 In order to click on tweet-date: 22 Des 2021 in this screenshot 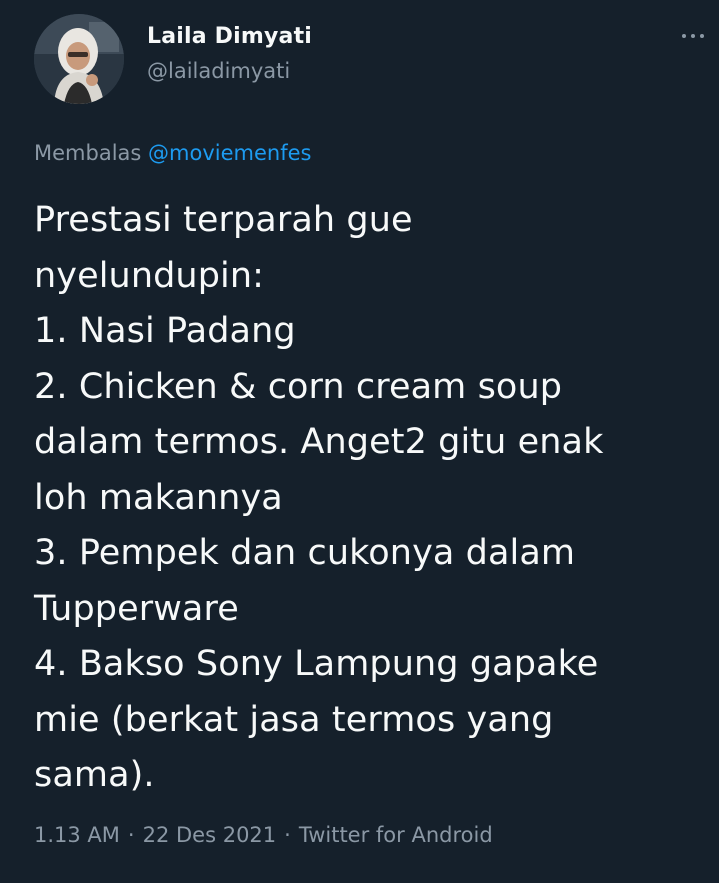, I will do `click(210, 835)`.